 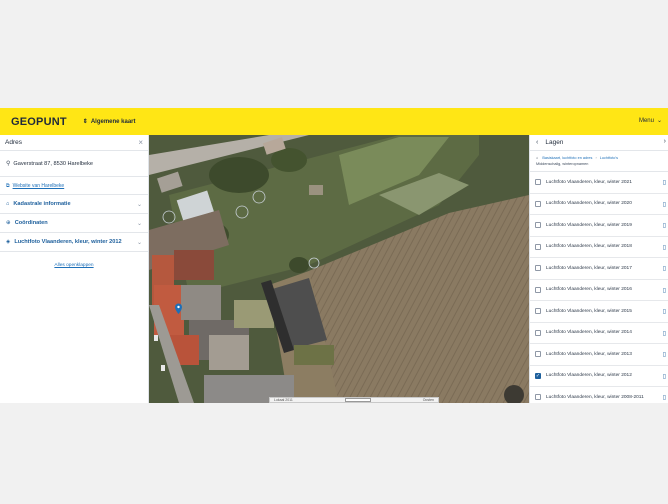 What do you see at coordinates (428, 400) in the screenshot?
I see `scale-bar-right-label: Oosten` at bounding box center [428, 400].